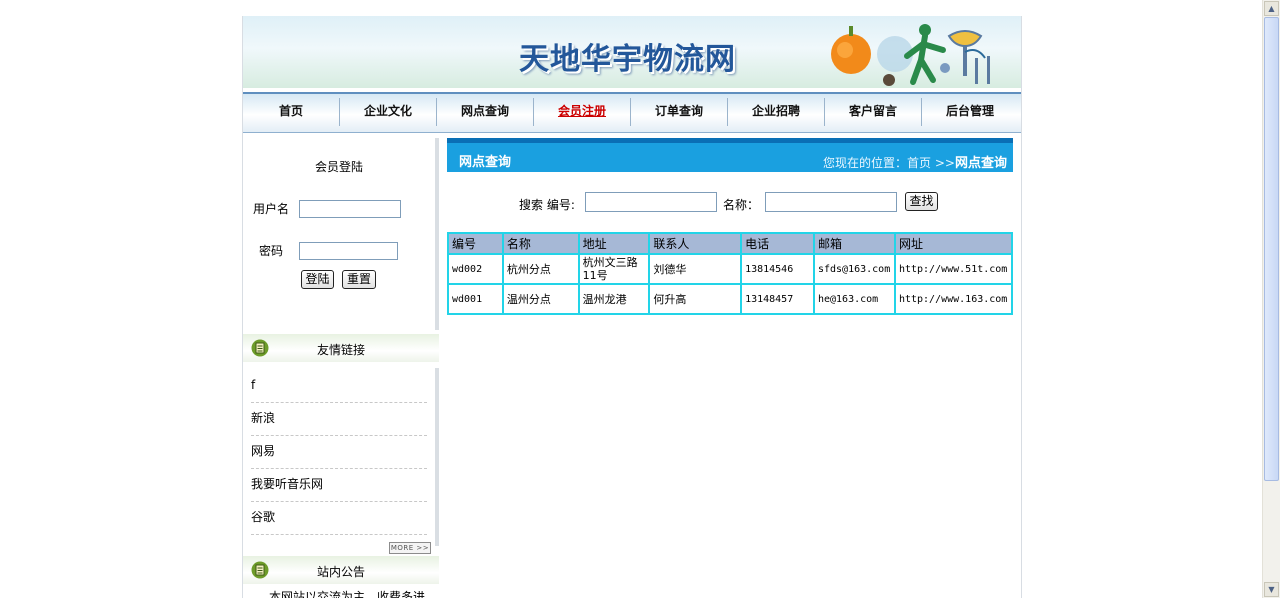 Image resolution: width=1280 pixels, height=598 pixels. Describe the element at coordinates (627, 59) in the screenshot. I see `site-title: 天地华宇物流网` at that location.